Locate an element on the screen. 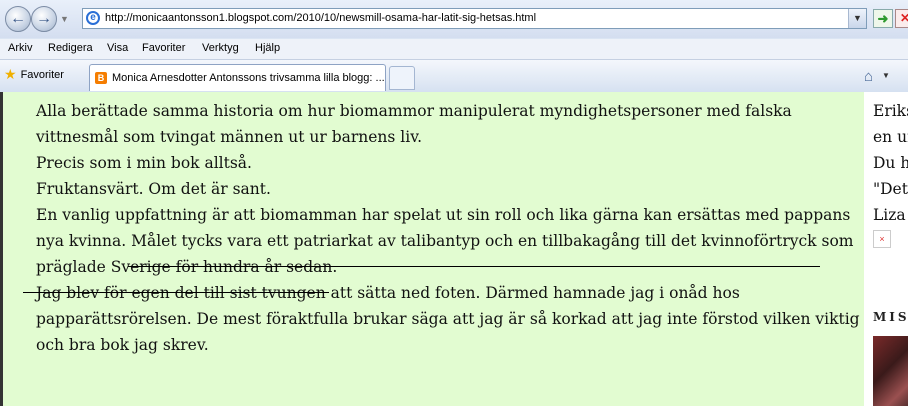 This screenshot has width=908, height=406. favorites-button: ★ Favoriter is located at coordinates (34, 76).